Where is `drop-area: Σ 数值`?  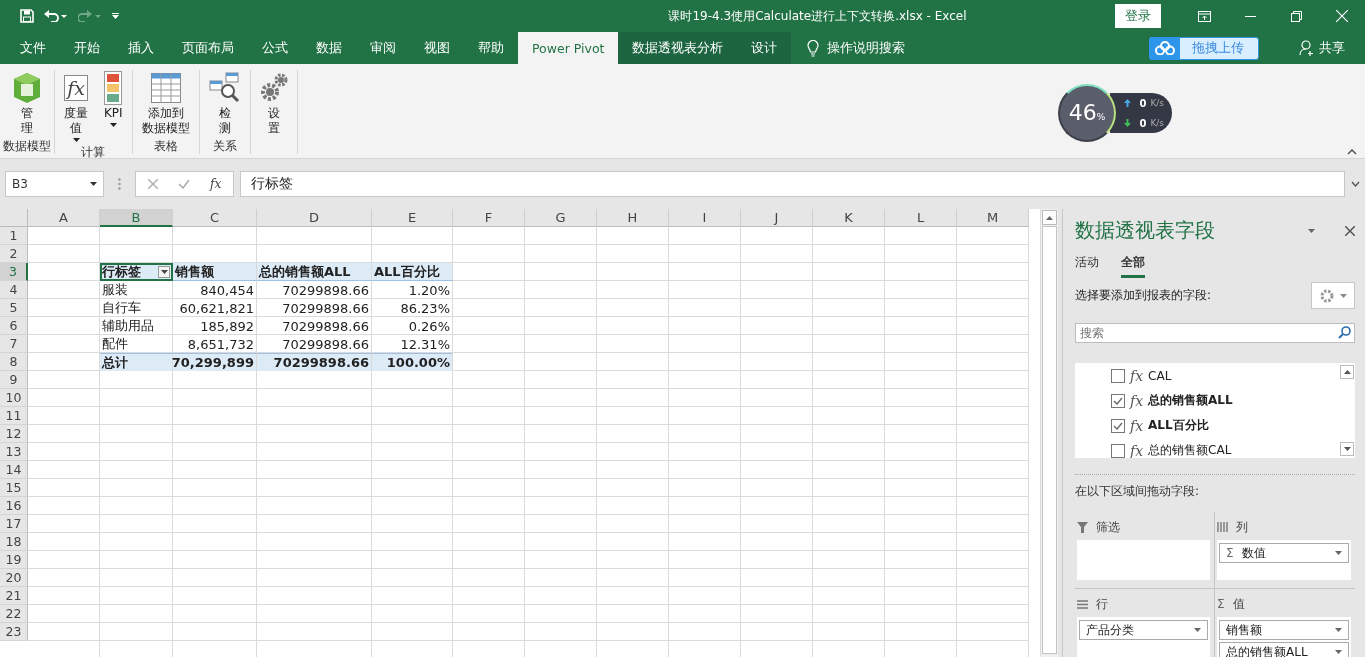 drop-area: Σ 数值 is located at coordinates (1284, 560).